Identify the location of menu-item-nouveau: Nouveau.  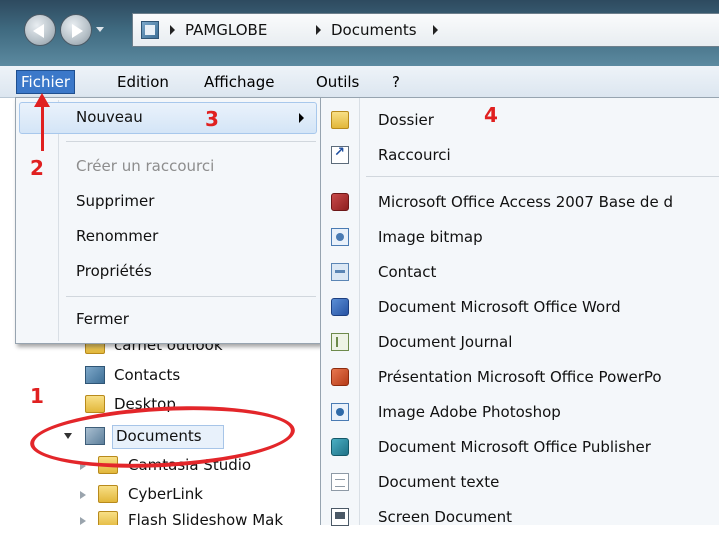
(109, 117).